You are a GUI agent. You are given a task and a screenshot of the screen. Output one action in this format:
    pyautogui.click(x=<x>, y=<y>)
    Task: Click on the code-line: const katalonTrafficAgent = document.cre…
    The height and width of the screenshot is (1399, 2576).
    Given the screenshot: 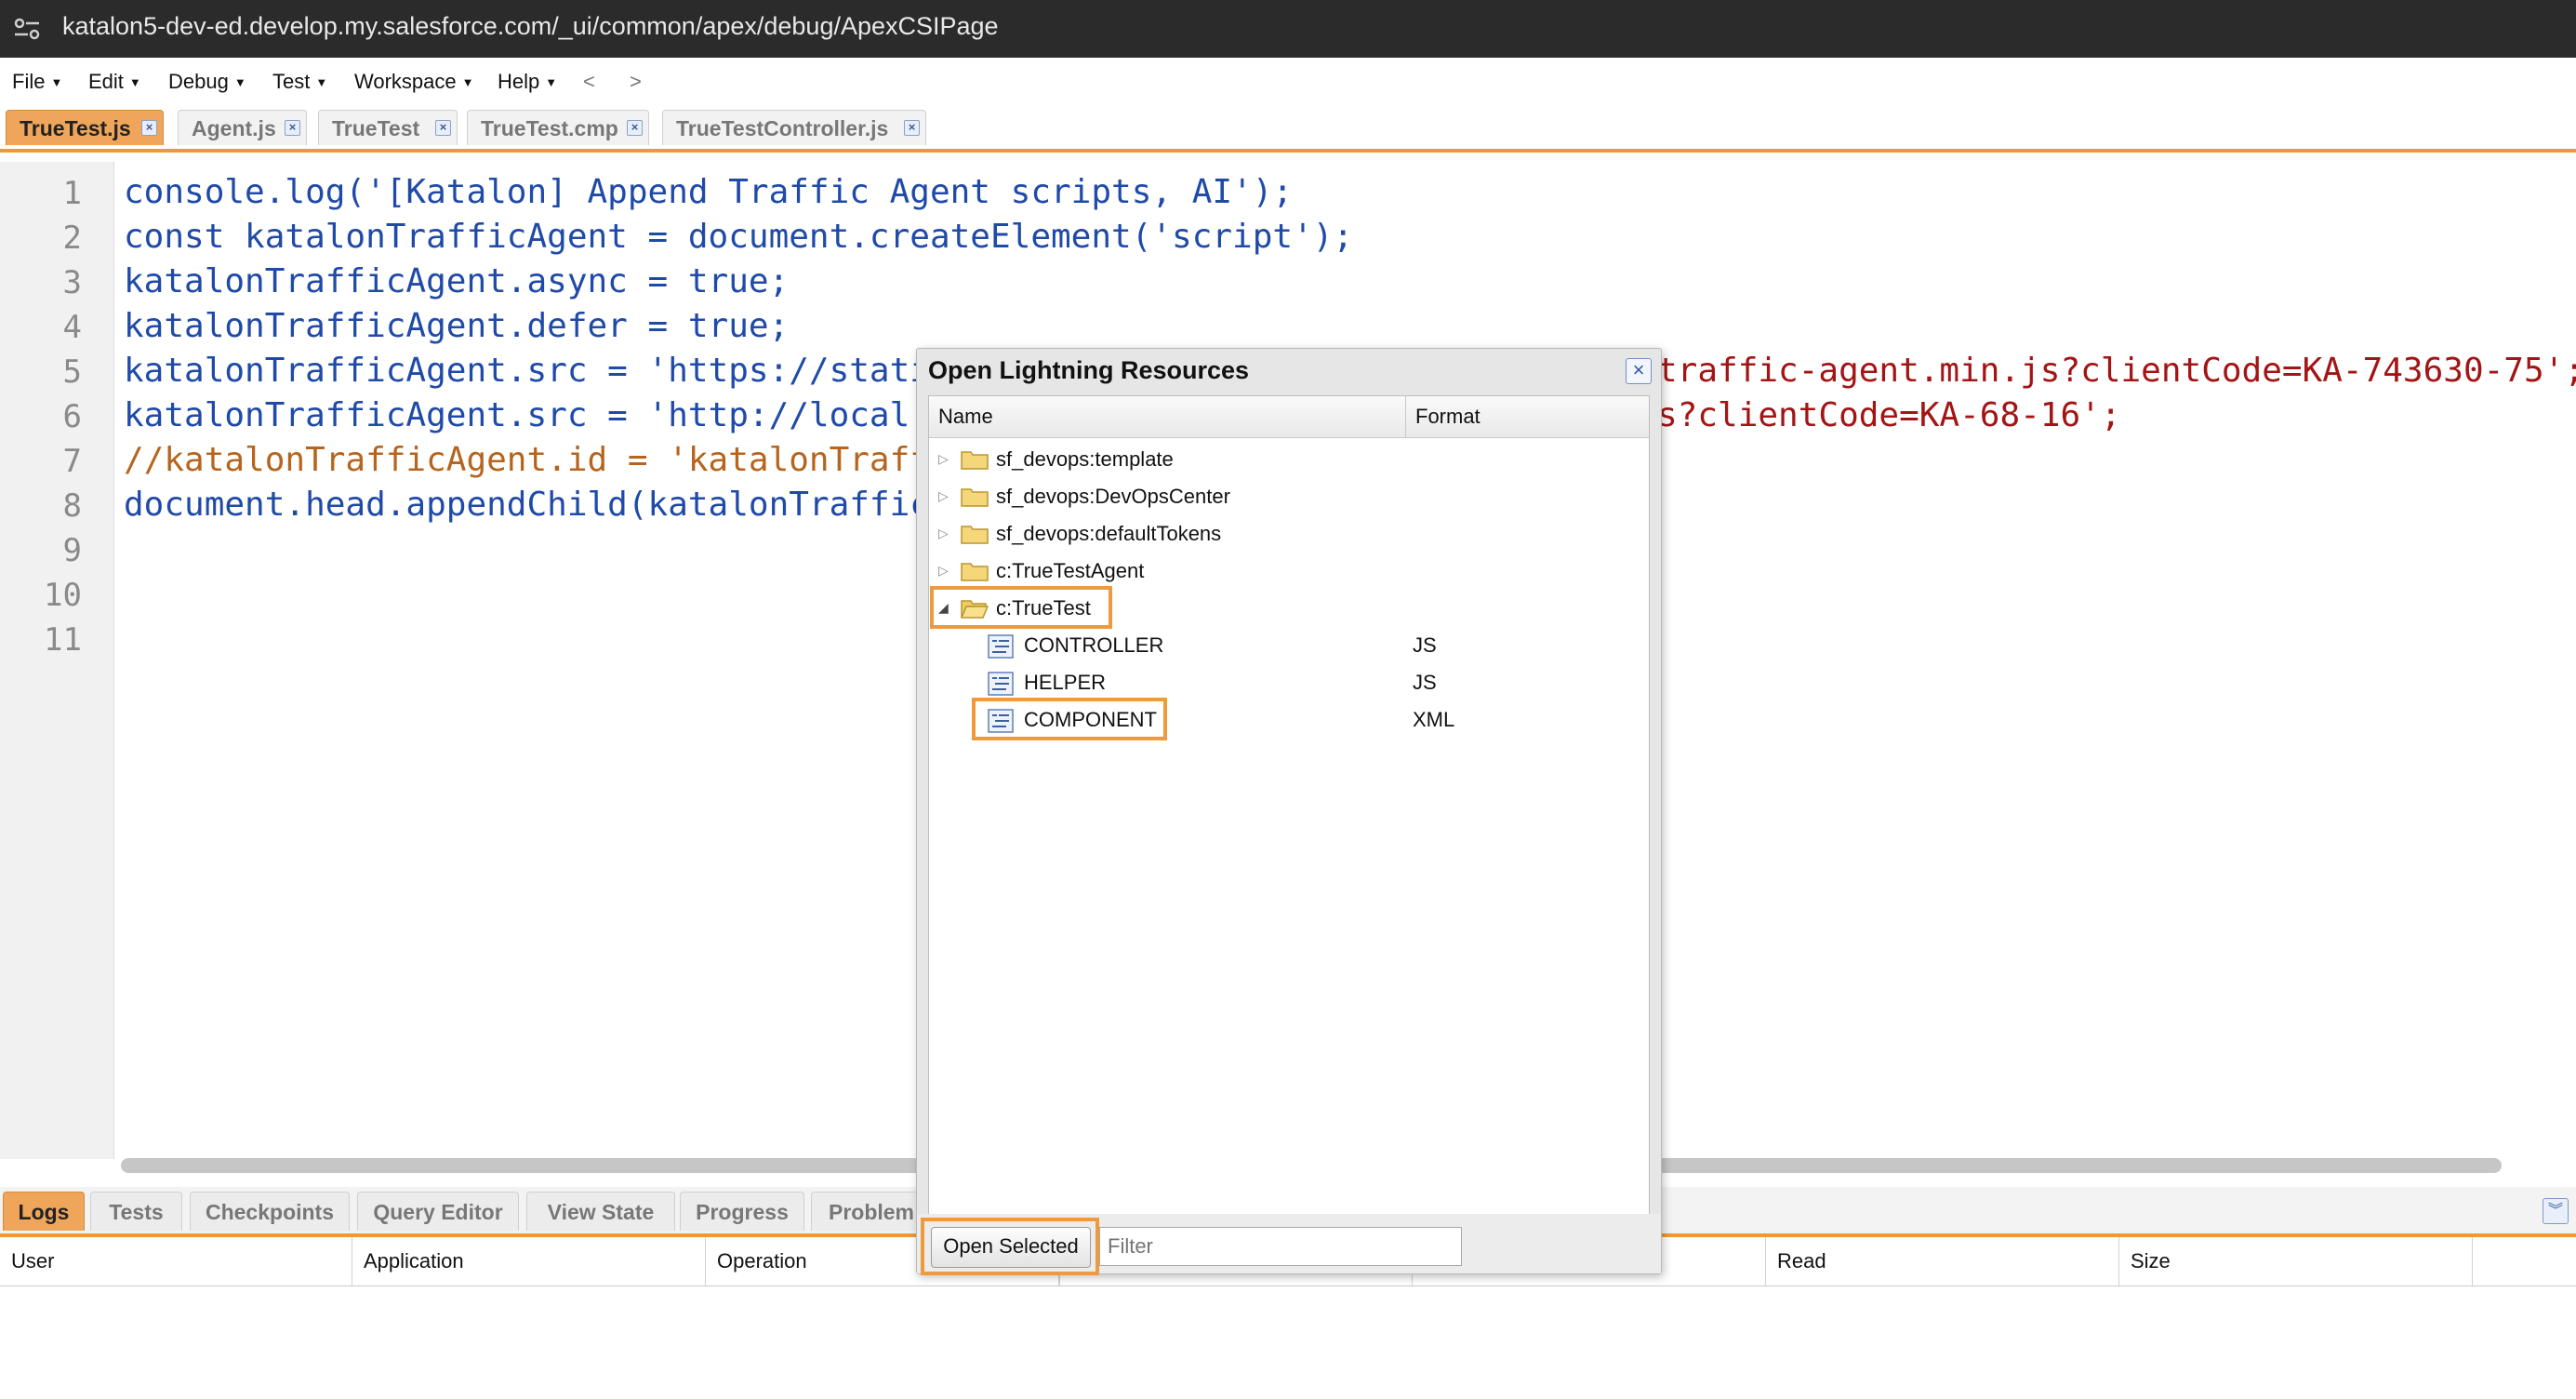 What is the action you would take?
    pyautogui.click(x=739, y=237)
    